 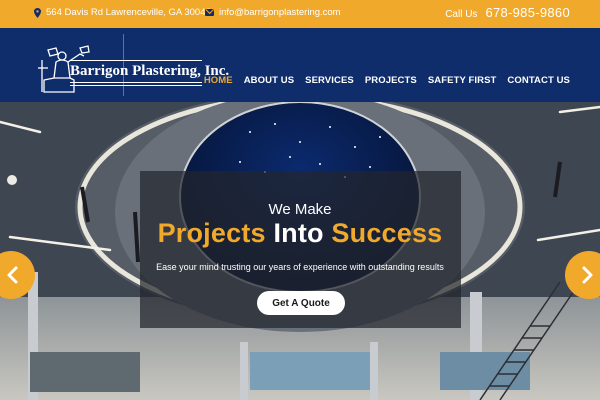 I want to click on slider-next-button, so click(x=582, y=275).